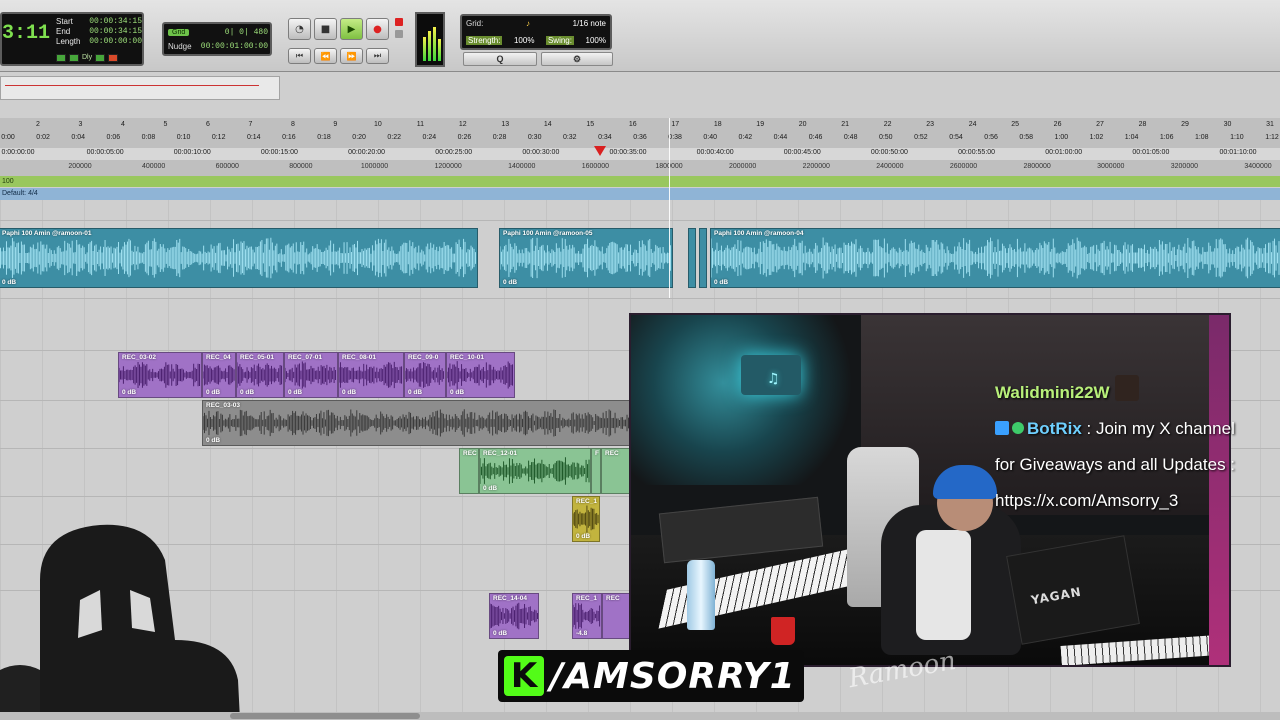  Describe the element at coordinates (943, 585) in the screenshot. I see `streamer-shirt` at that location.